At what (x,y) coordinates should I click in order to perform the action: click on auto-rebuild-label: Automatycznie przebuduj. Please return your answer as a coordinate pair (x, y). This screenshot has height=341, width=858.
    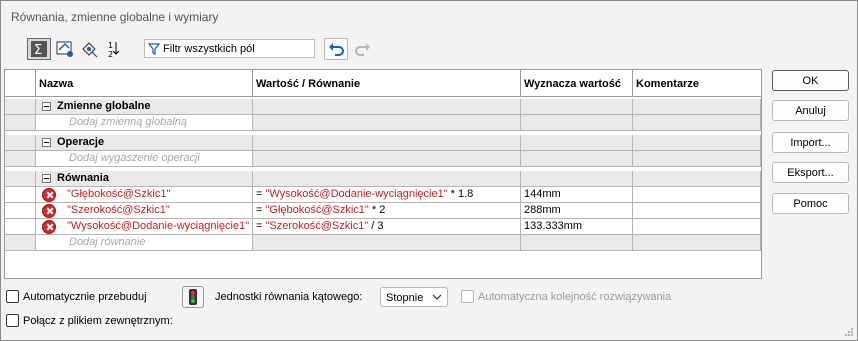
    Looking at the image, I should click on (85, 297).